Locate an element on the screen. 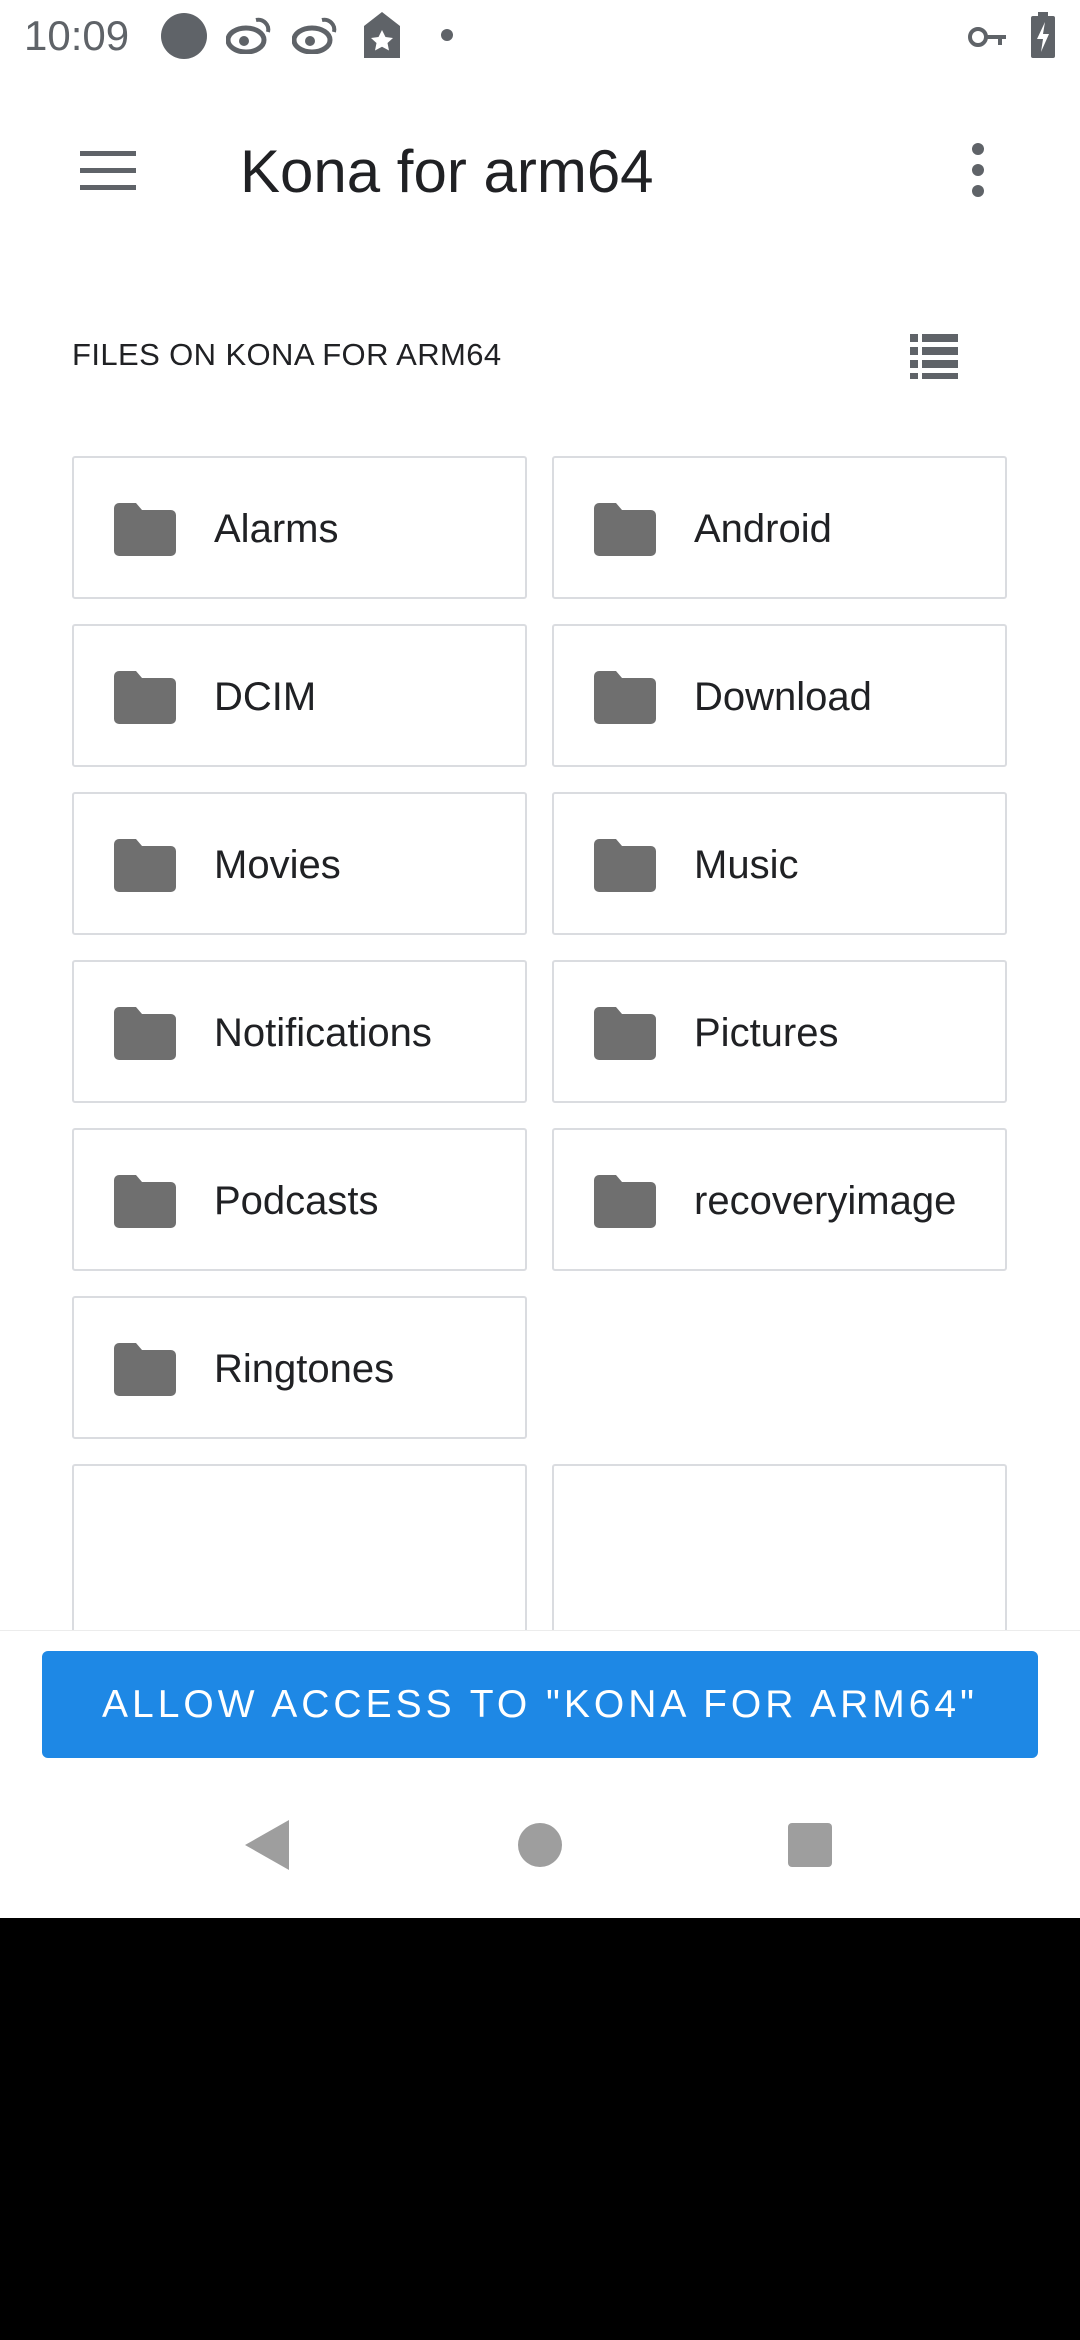  folder-tile-notifications: Notifications is located at coordinates (299, 1031).